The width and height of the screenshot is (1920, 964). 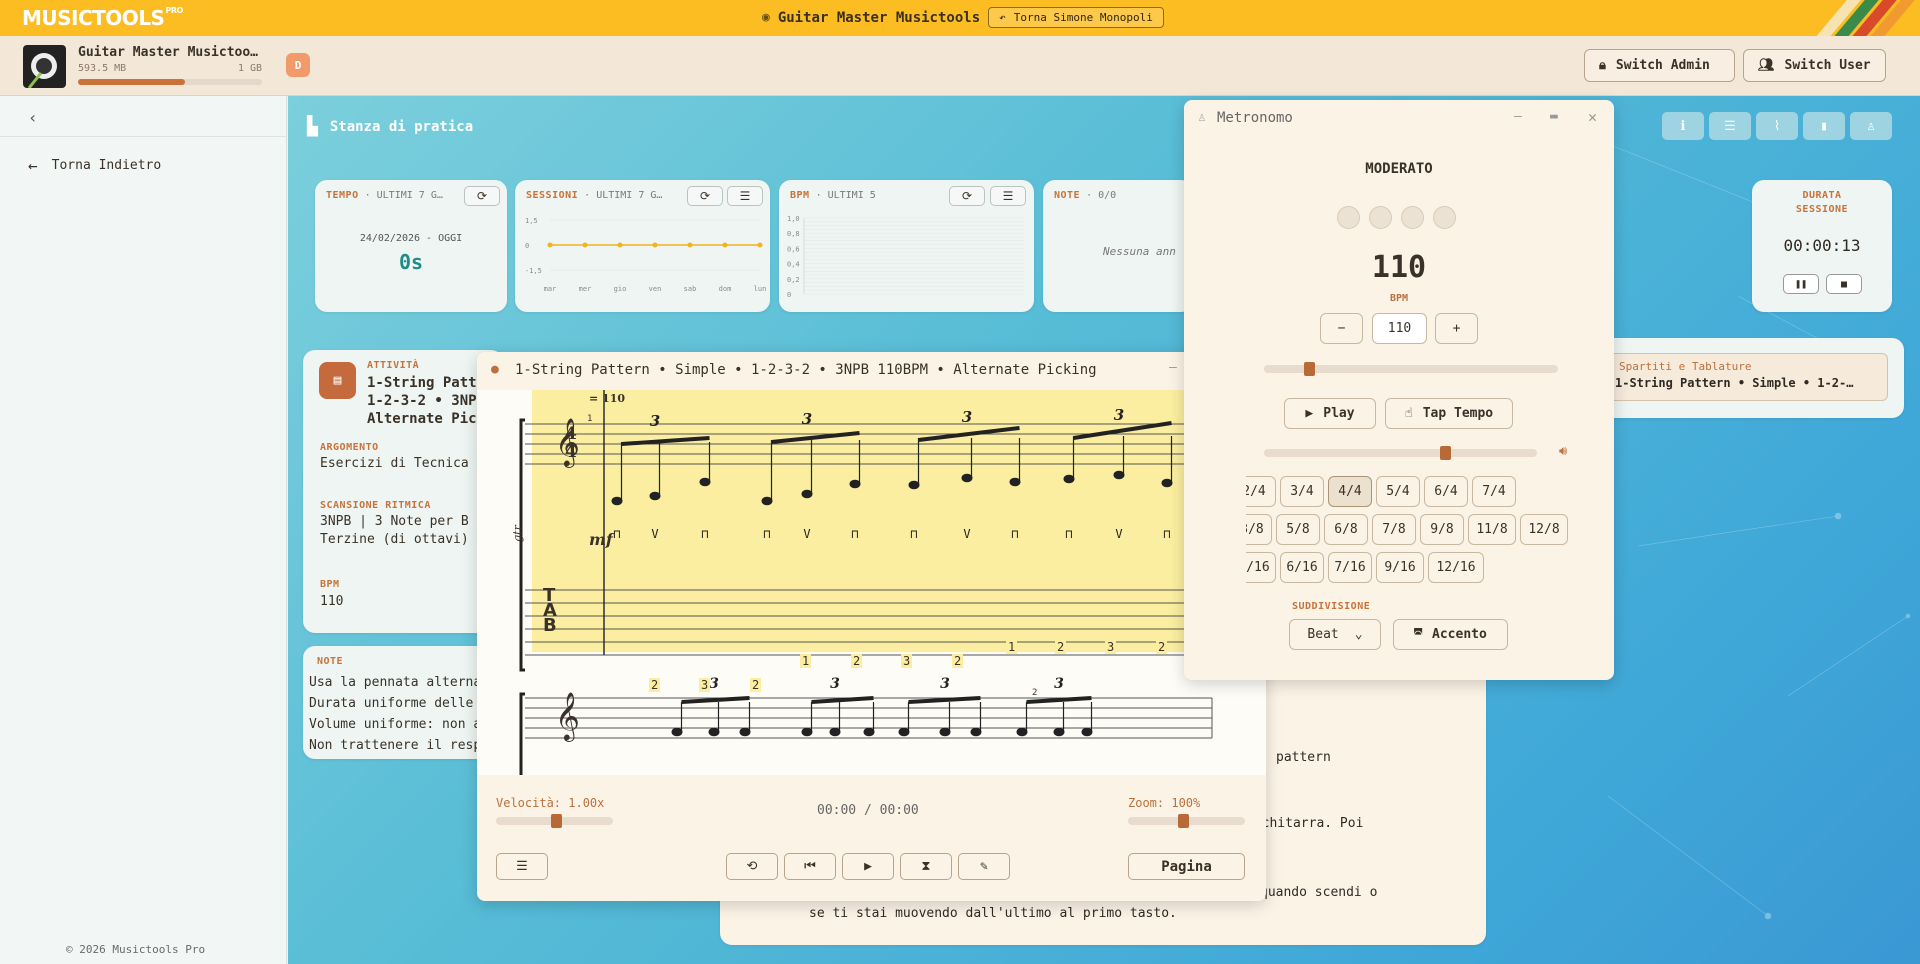 What do you see at coordinates (1335, 634) in the screenshot?
I see `subdivision-select: Beat ⌄` at bounding box center [1335, 634].